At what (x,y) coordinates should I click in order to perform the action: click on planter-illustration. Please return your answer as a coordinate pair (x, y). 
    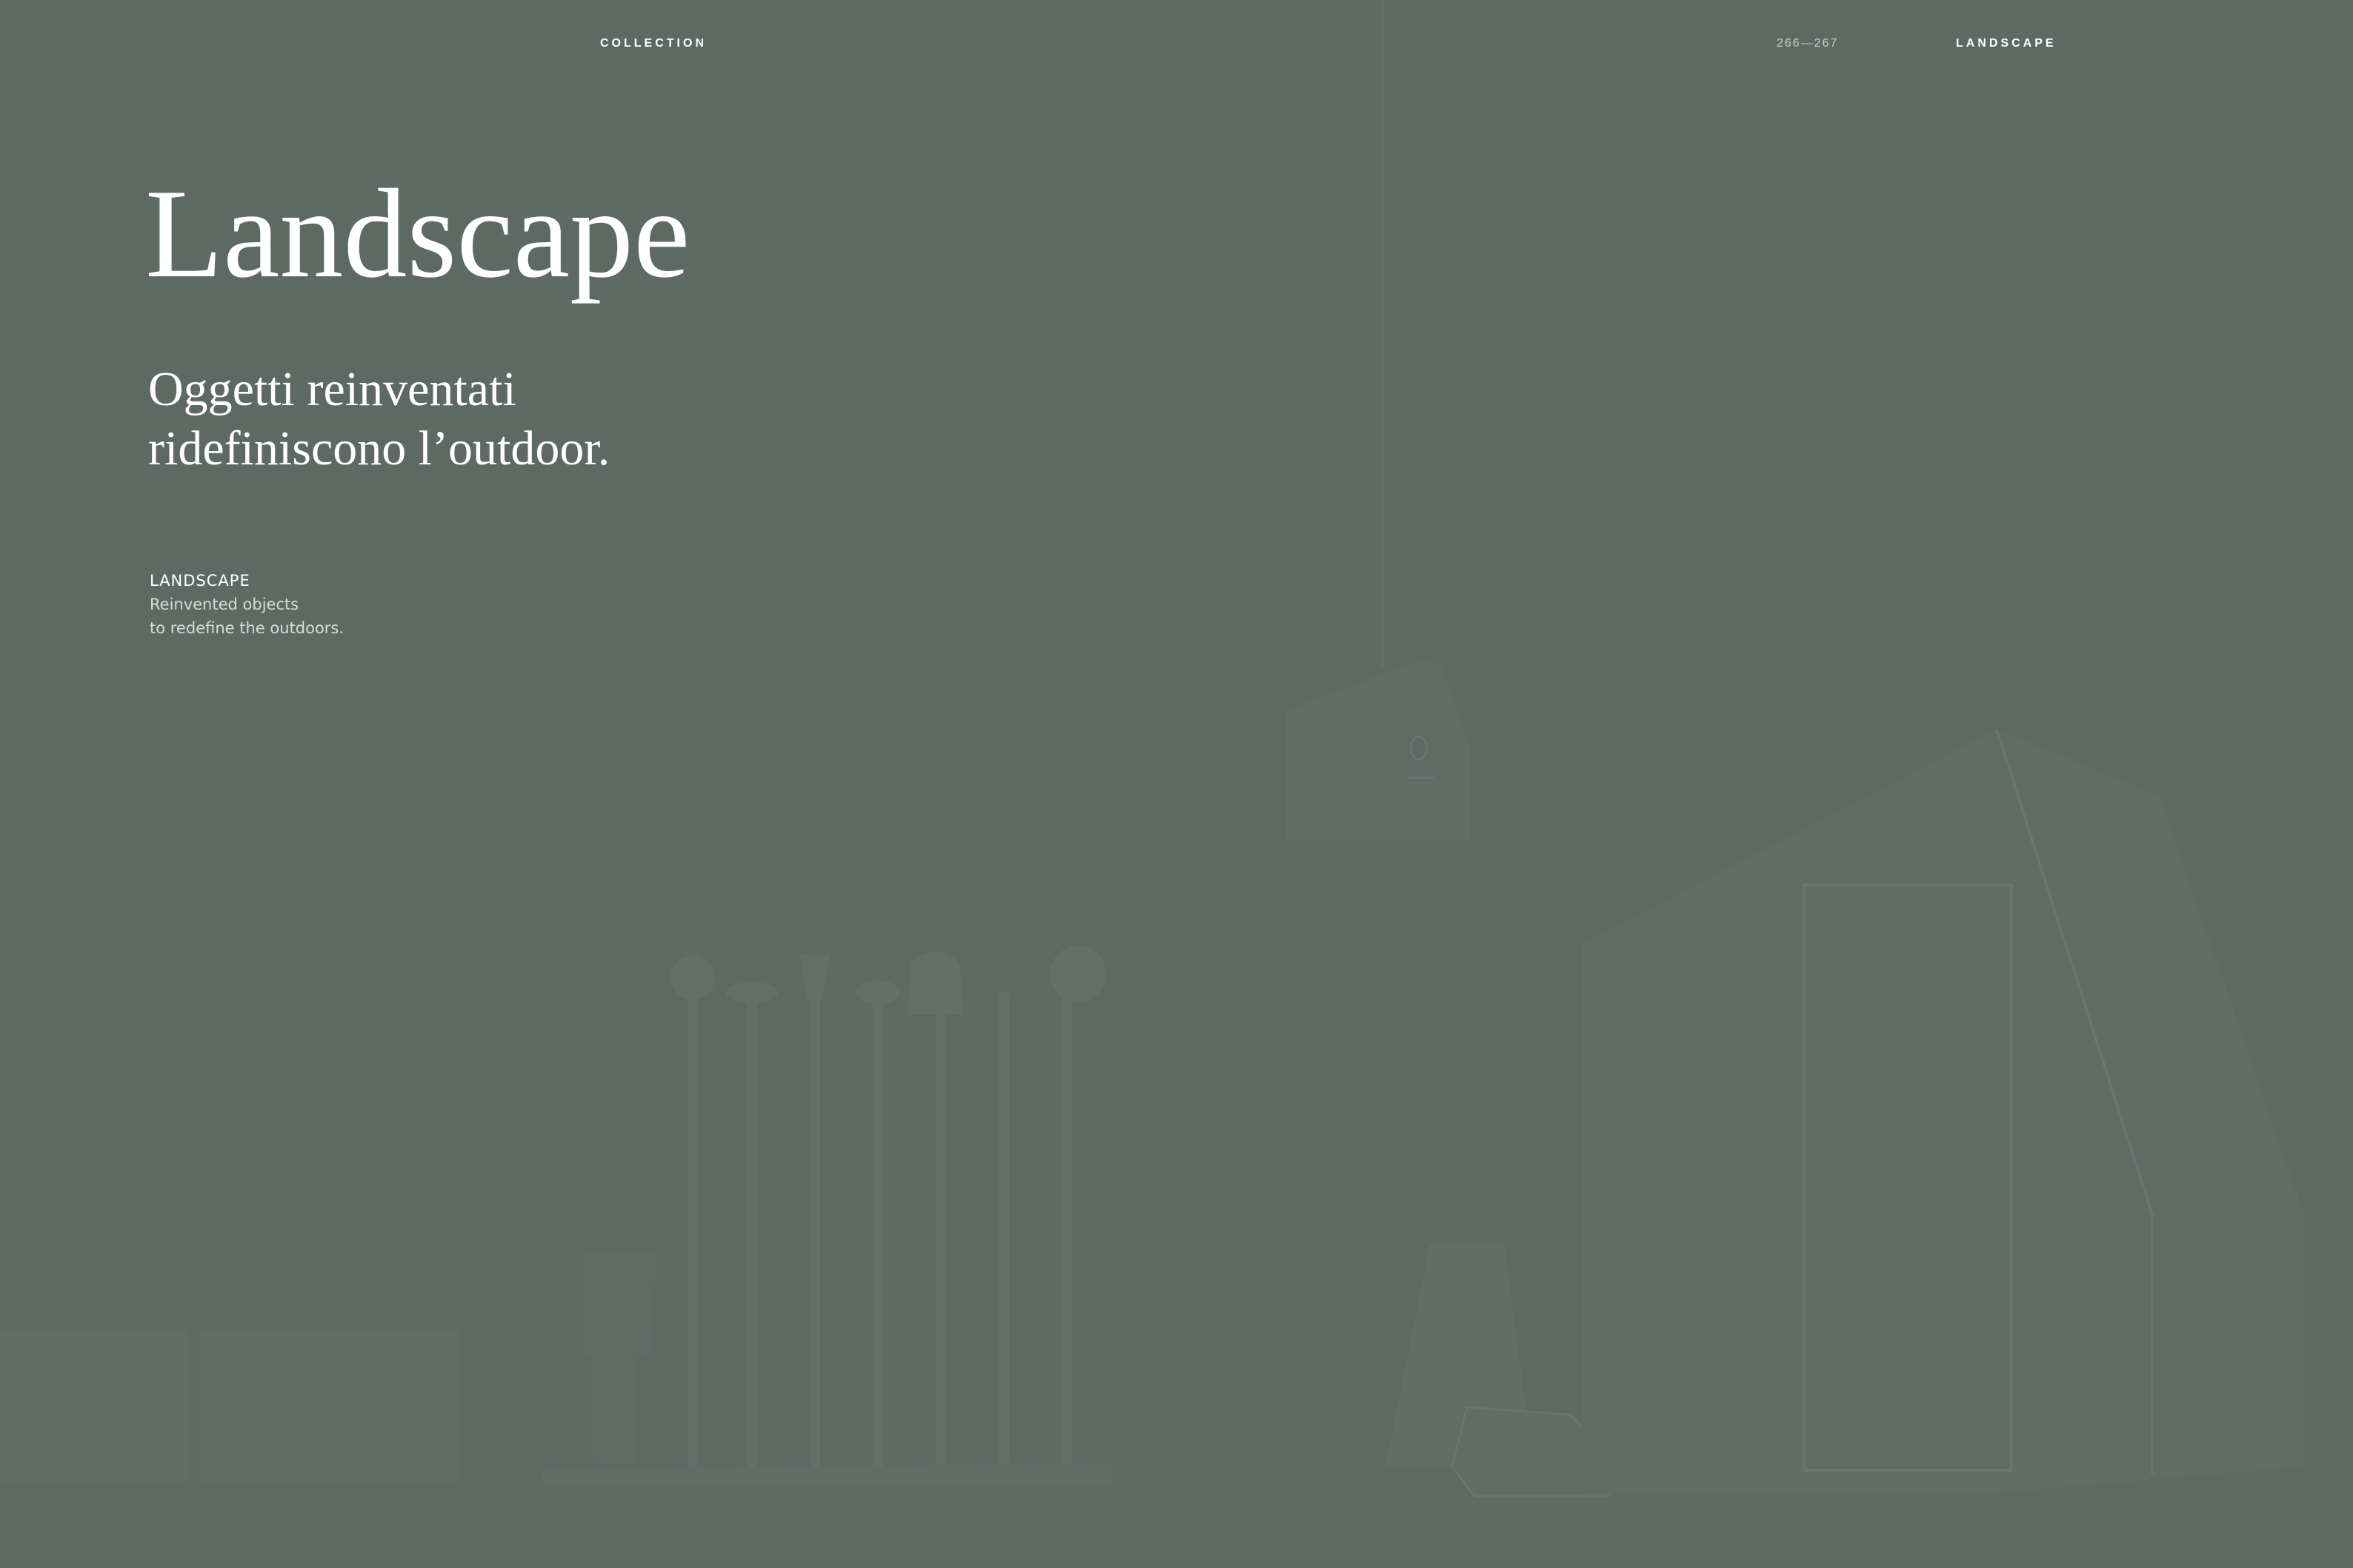
    Looking at the image, I should click on (620, 1358).